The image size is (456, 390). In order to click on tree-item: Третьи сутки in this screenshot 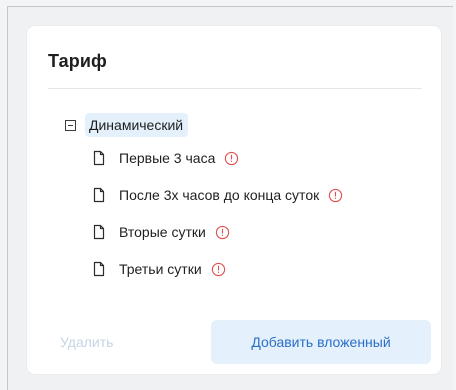, I will do `click(261, 269)`.